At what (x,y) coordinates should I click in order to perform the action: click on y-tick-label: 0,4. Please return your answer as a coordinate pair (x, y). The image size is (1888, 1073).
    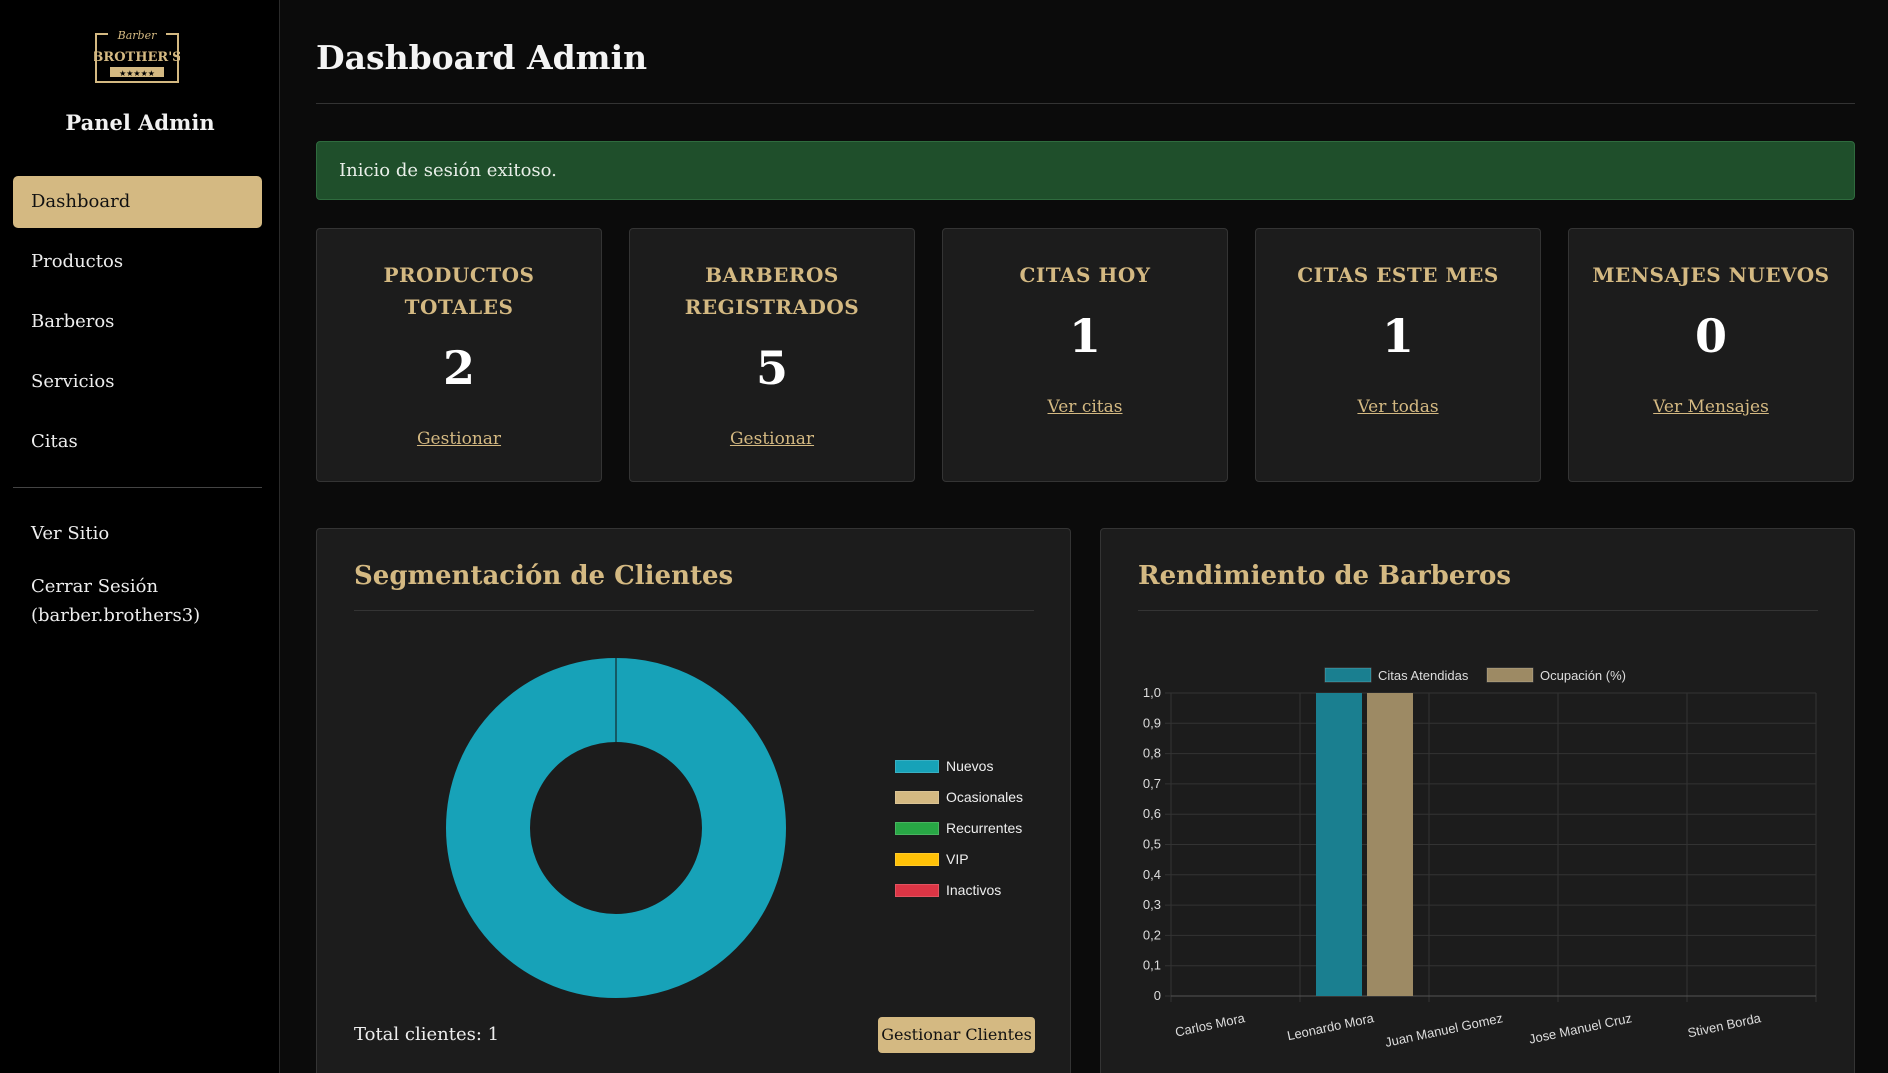
    Looking at the image, I should click on (1152, 874).